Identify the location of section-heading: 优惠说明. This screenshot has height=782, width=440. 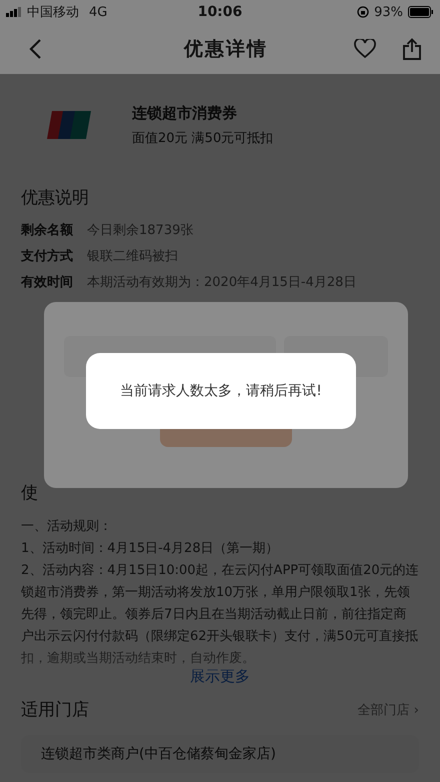
(55, 198).